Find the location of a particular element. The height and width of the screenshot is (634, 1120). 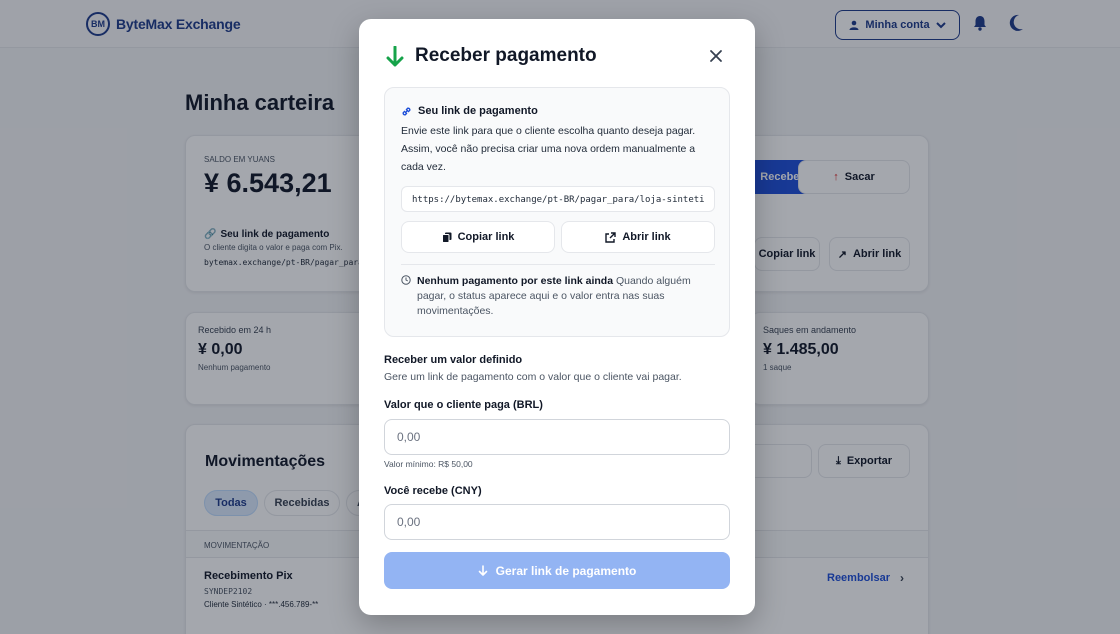

open-link-button: Abrir link is located at coordinates (638, 237).